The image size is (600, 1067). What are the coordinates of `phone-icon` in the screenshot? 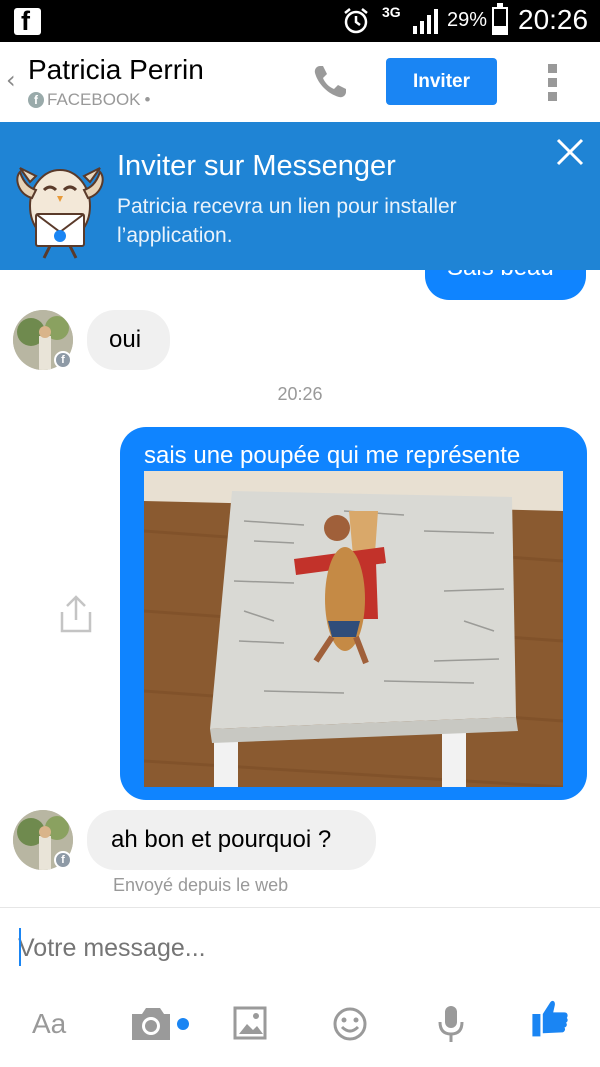 It's located at (330, 82).